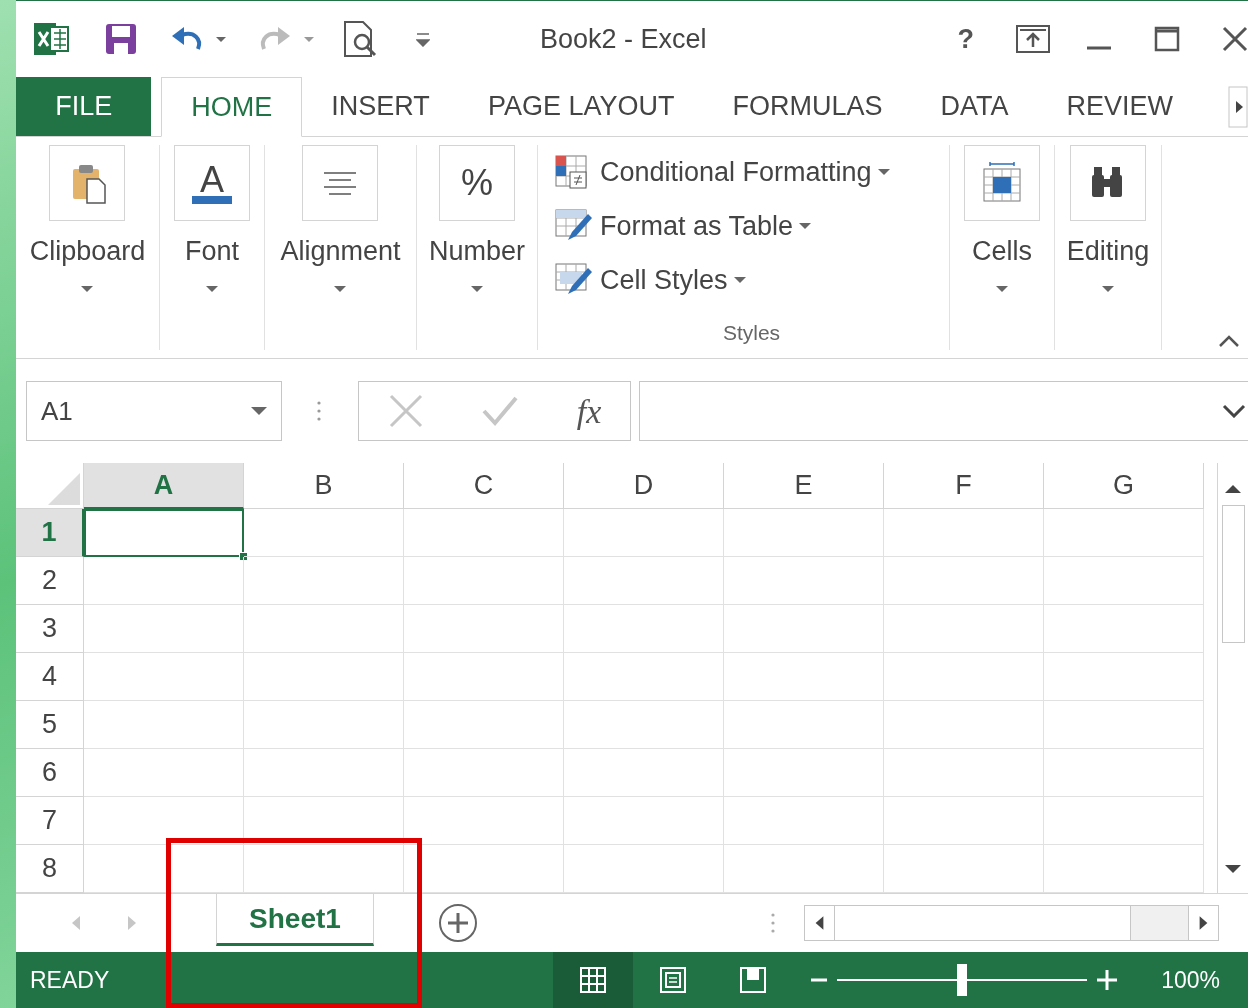 The width and height of the screenshot is (1248, 1008). What do you see at coordinates (259, 411) in the screenshot?
I see `dropdown-caret-icon` at bounding box center [259, 411].